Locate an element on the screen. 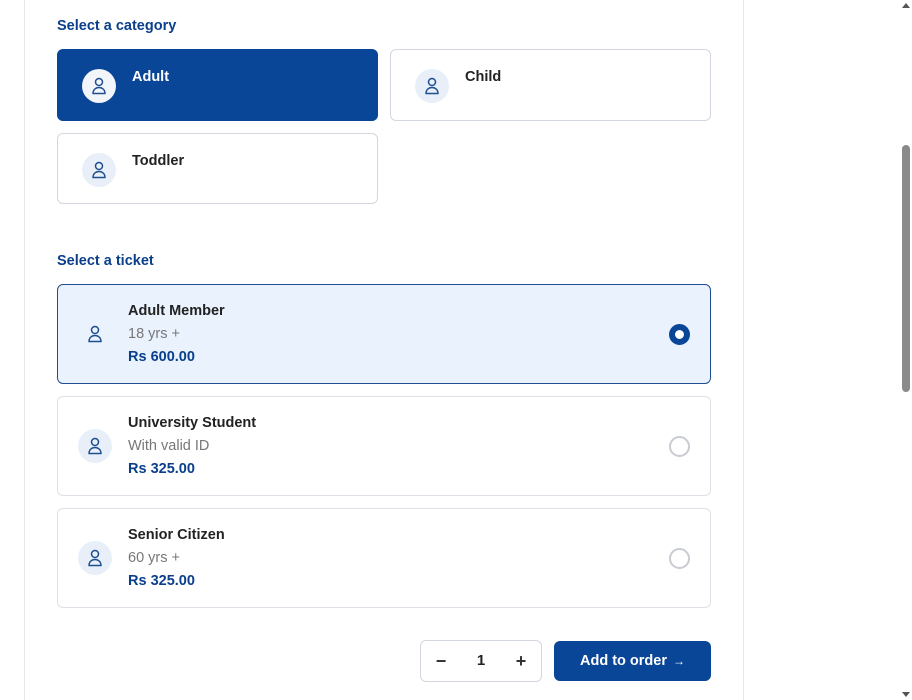  category-card-adult: Adult is located at coordinates (217, 85).